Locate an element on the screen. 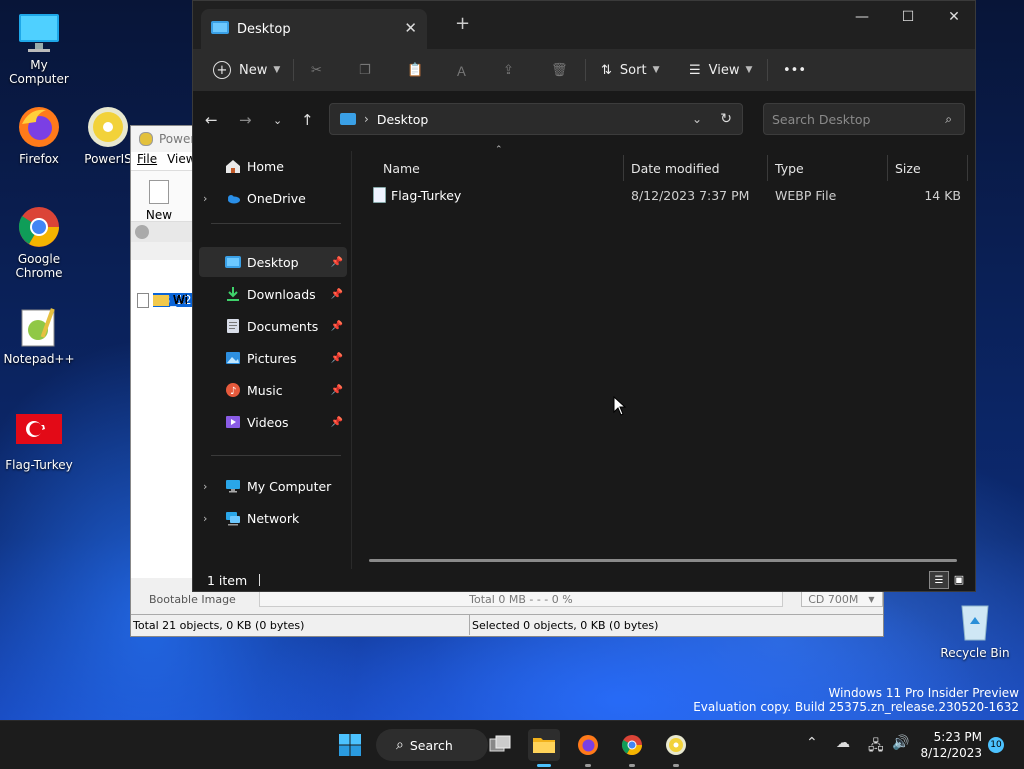  desktop-icon-my-computer: My Computer is located at coordinates (39, 48).